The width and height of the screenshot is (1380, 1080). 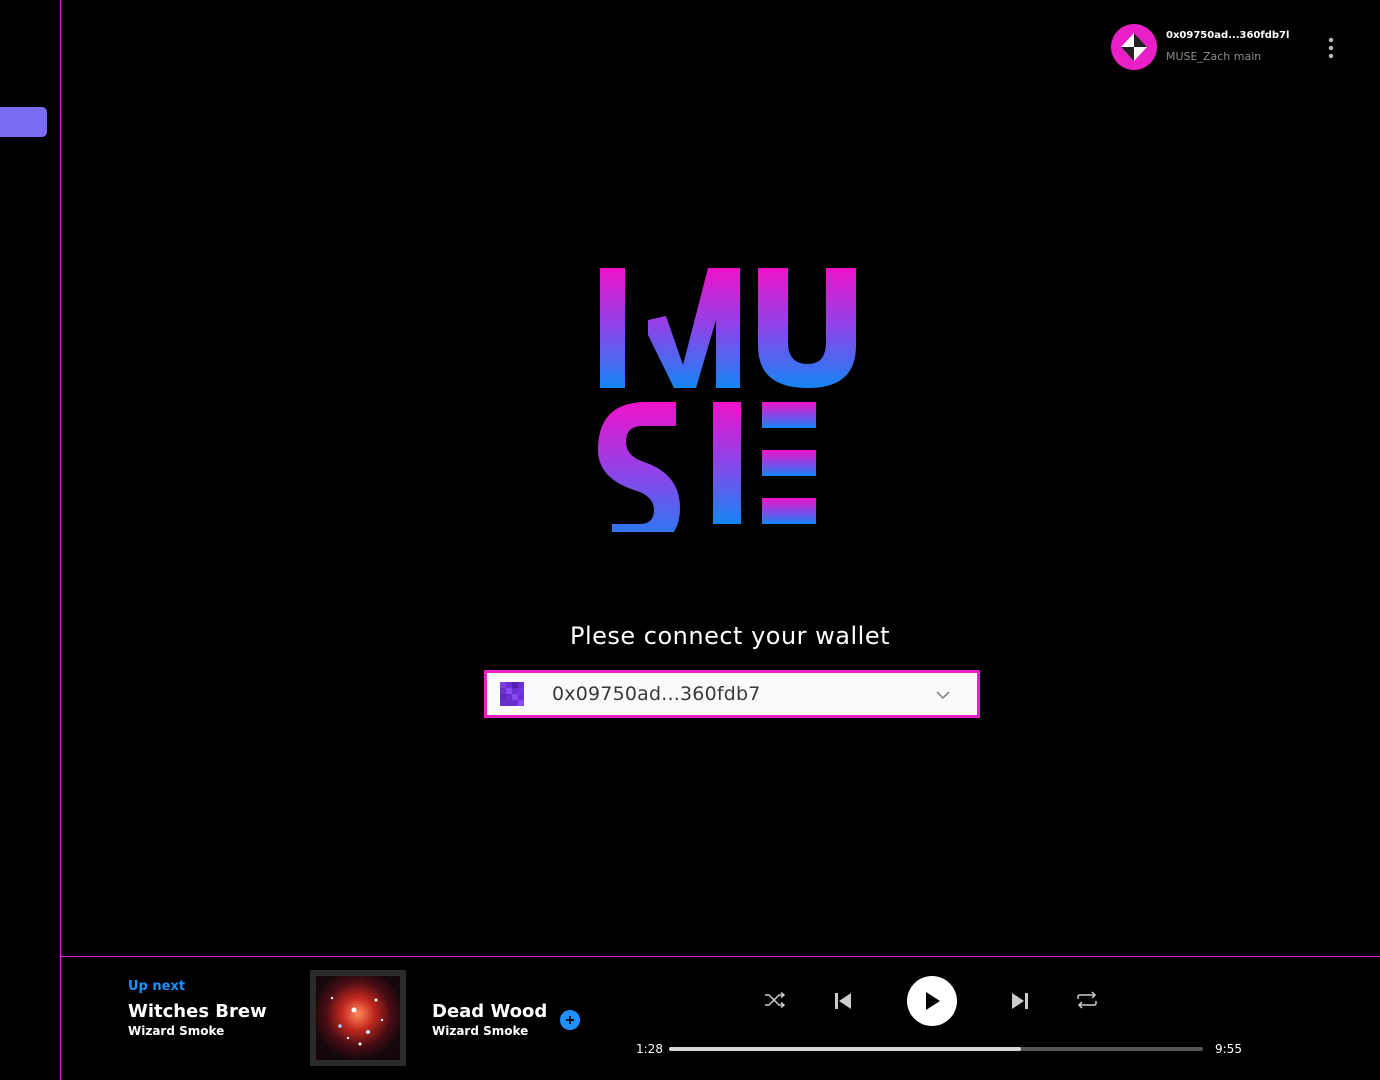 What do you see at coordinates (1214, 56) in the screenshot?
I see `account-name: MUSE_Zach main` at bounding box center [1214, 56].